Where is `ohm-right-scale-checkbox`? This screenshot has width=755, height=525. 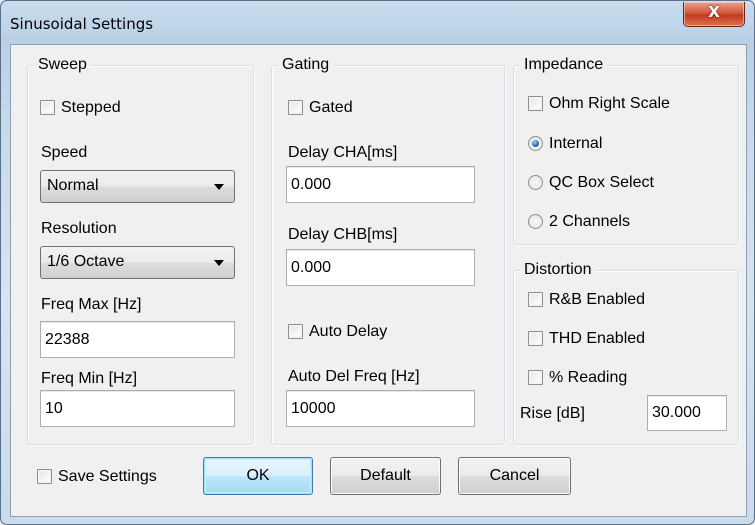 ohm-right-scale-checkbox is located at coordinates (535, 103).